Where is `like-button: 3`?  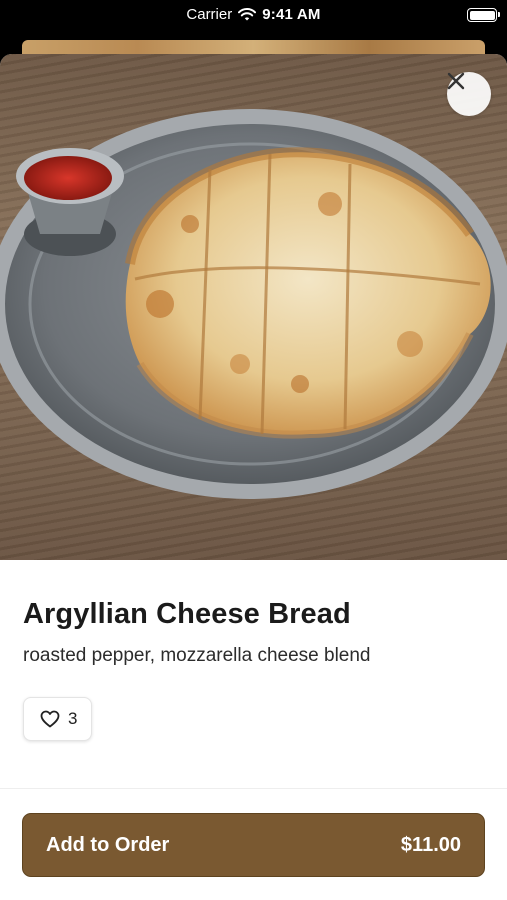
like-button: 3 is located at coordinates (58, 719).